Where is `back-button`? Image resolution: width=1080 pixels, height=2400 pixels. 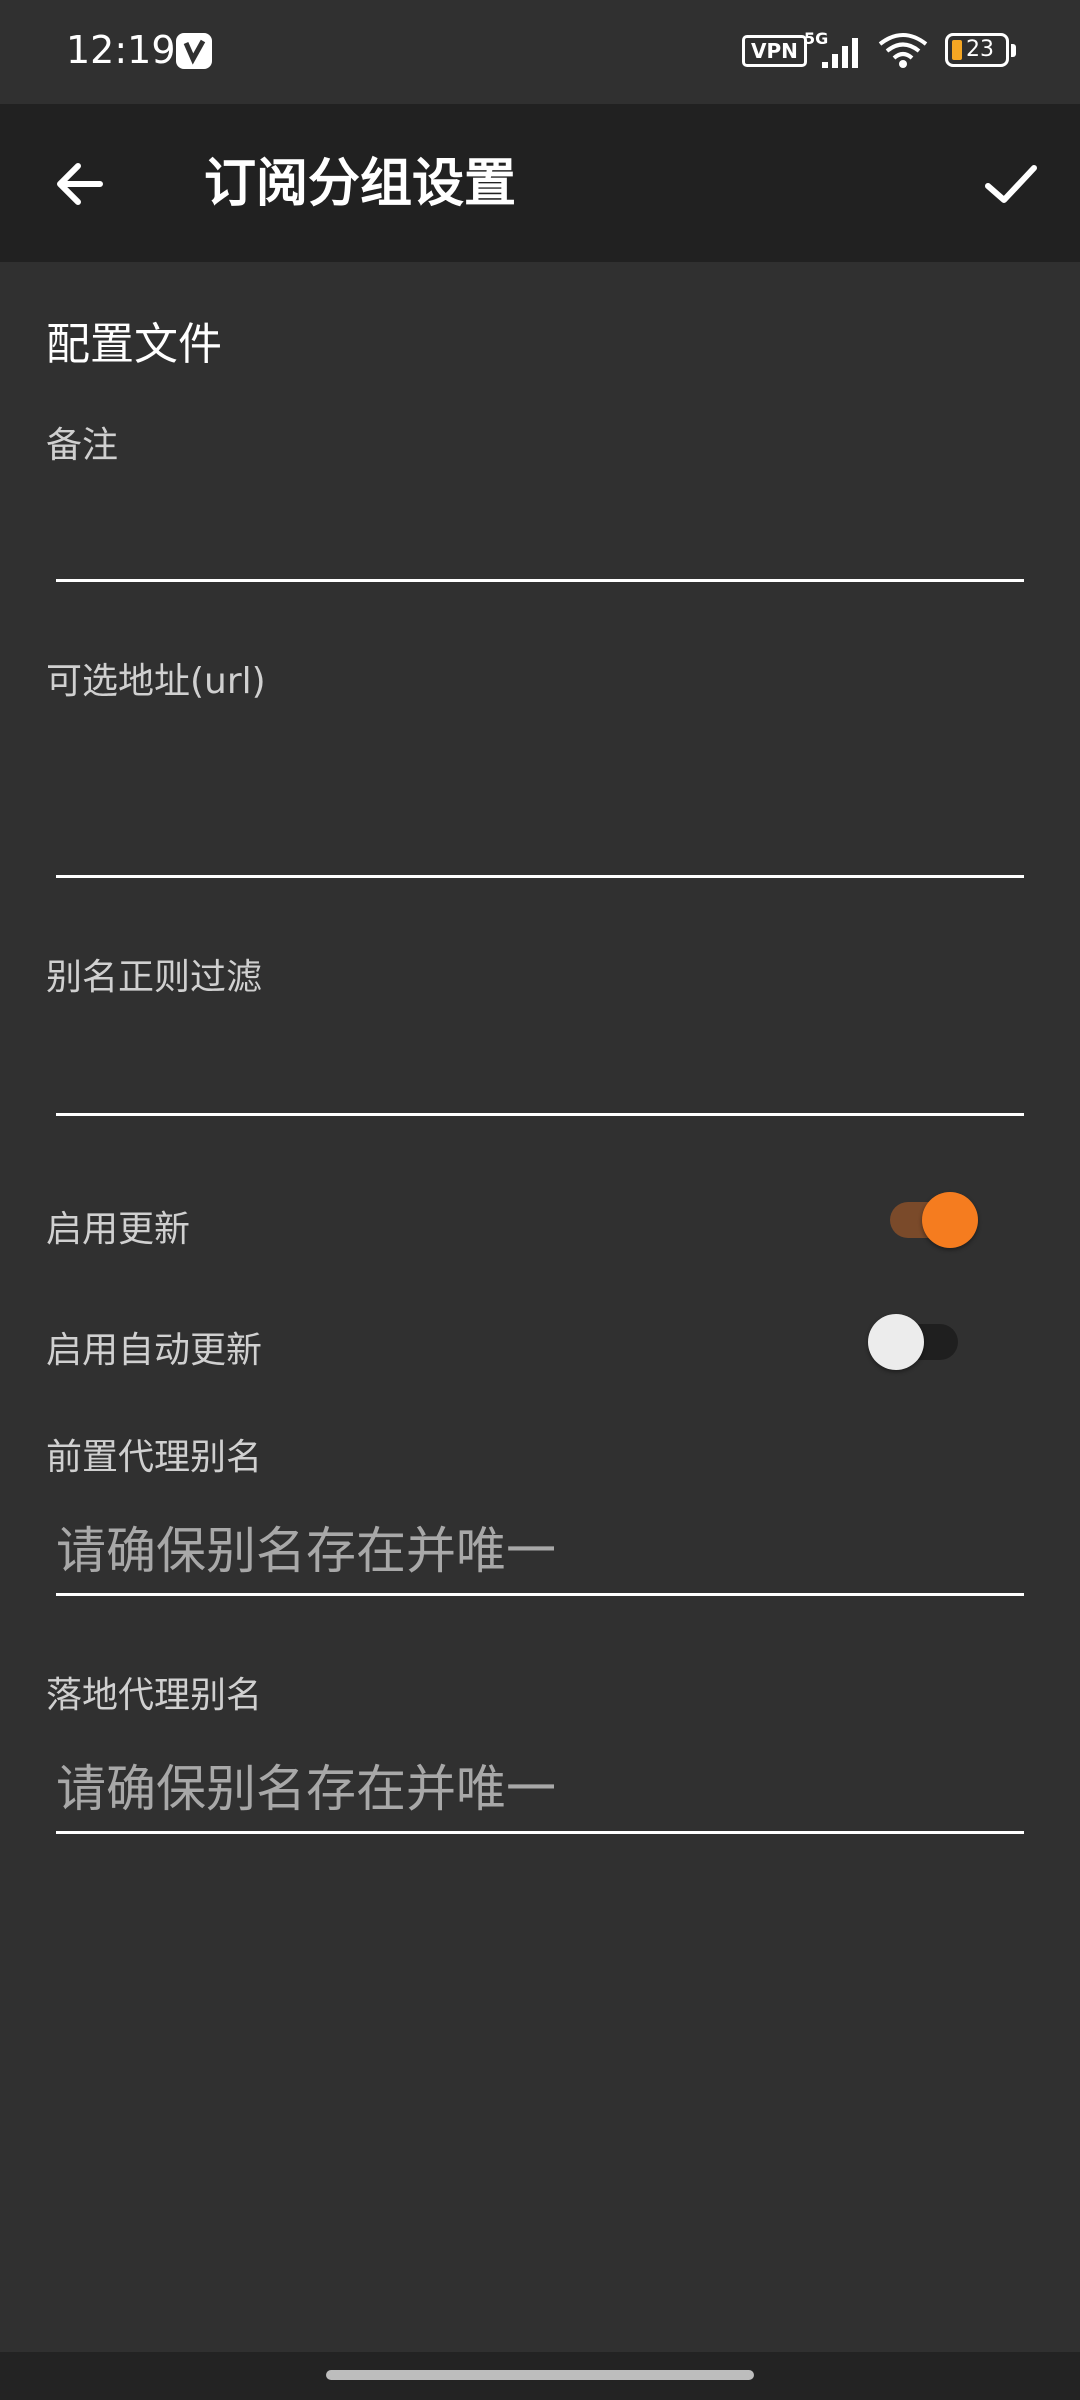 back-button is located at coordinates (80, 184).